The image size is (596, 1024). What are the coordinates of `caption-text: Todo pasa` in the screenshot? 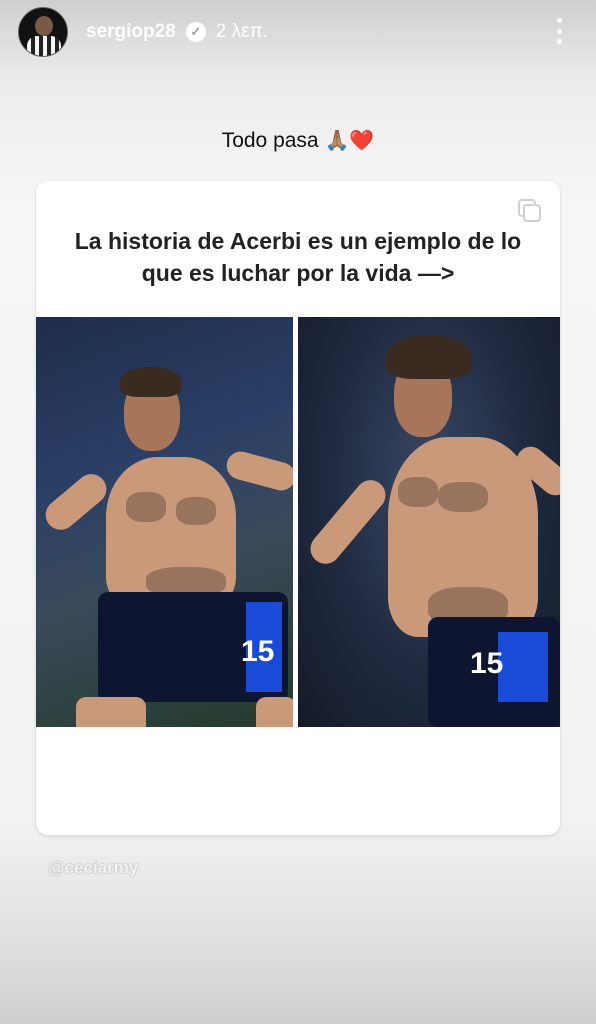 It's located at (270, 140).